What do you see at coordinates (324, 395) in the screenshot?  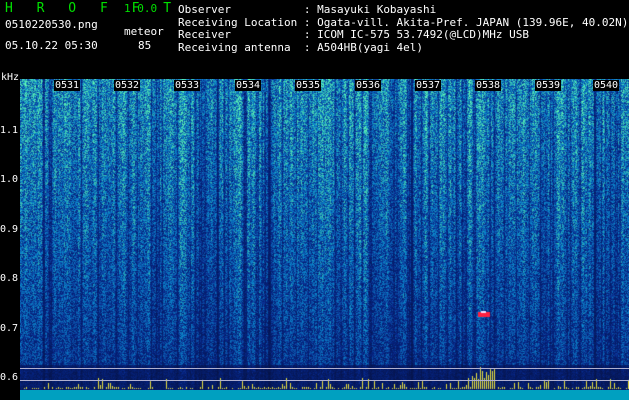 I see `baseline-strip` at bounding box center [324, 395].